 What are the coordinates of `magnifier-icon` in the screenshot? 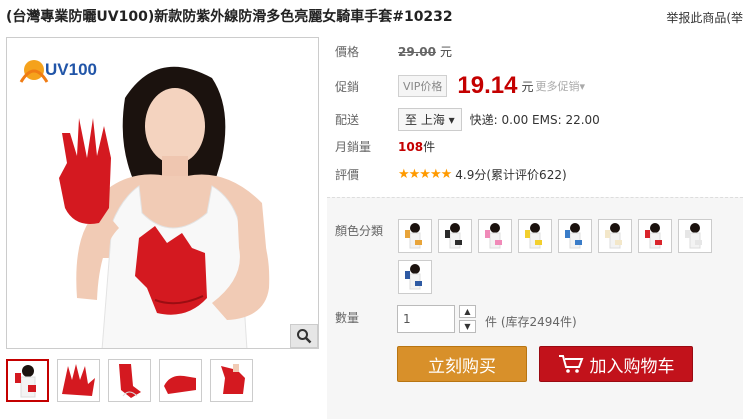 It's located at (304, 336).